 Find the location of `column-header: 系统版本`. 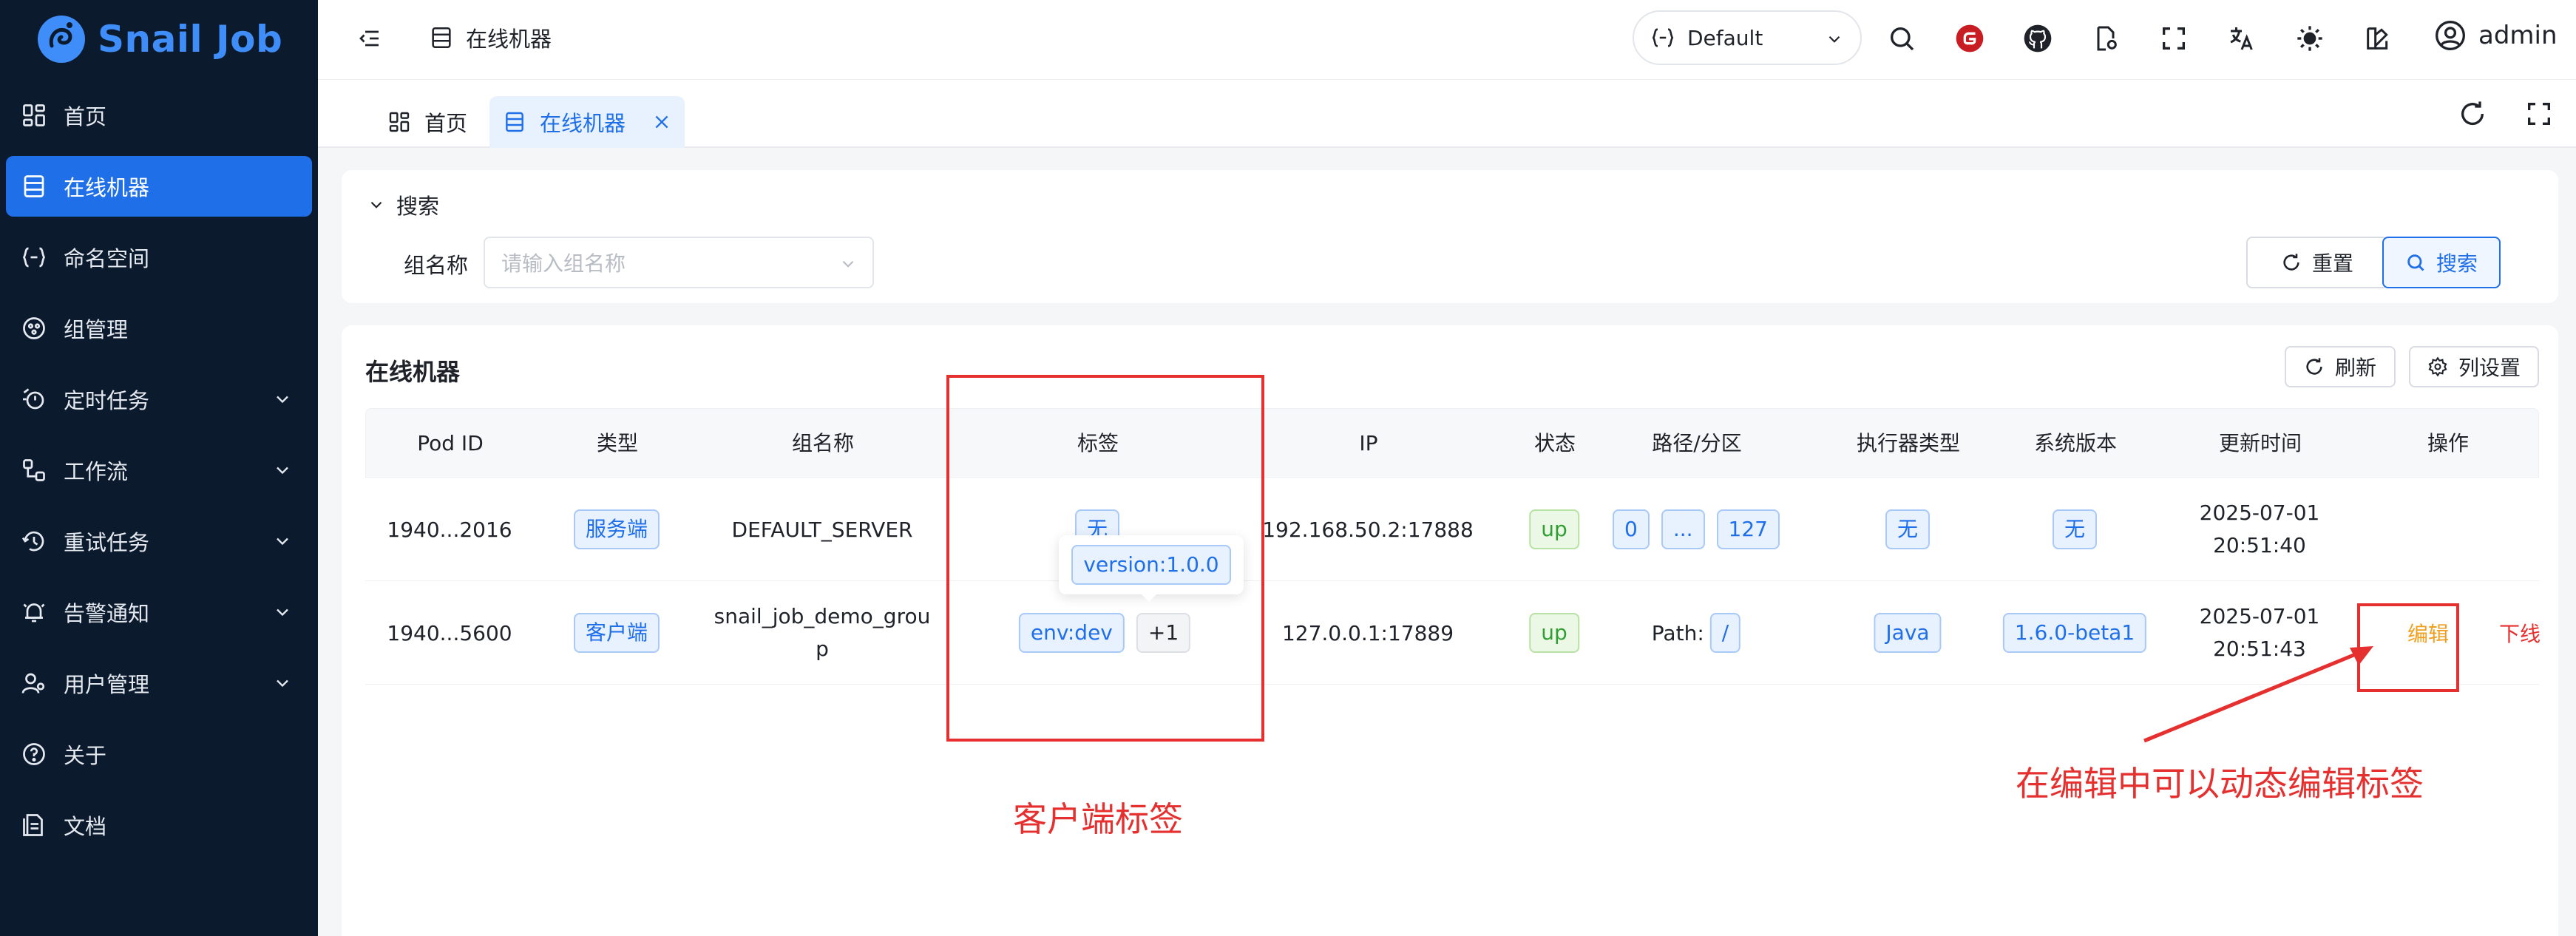

column-header: 系统版本 is located at coordinates (2075, 443).